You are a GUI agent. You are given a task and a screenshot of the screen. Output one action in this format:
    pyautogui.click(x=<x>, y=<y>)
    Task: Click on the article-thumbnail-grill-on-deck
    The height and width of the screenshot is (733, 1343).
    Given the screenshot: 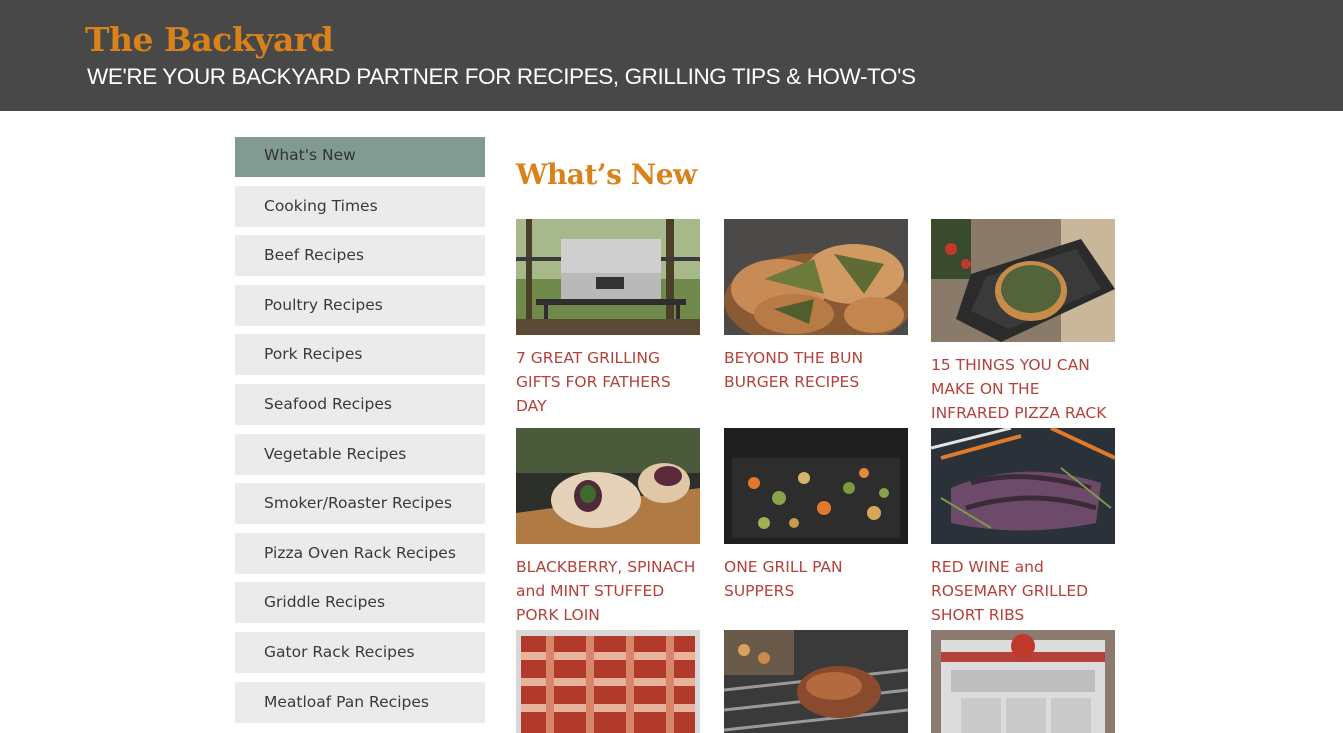 What is the action you would take?
    pyautogui.click(x=608, y=277)
    